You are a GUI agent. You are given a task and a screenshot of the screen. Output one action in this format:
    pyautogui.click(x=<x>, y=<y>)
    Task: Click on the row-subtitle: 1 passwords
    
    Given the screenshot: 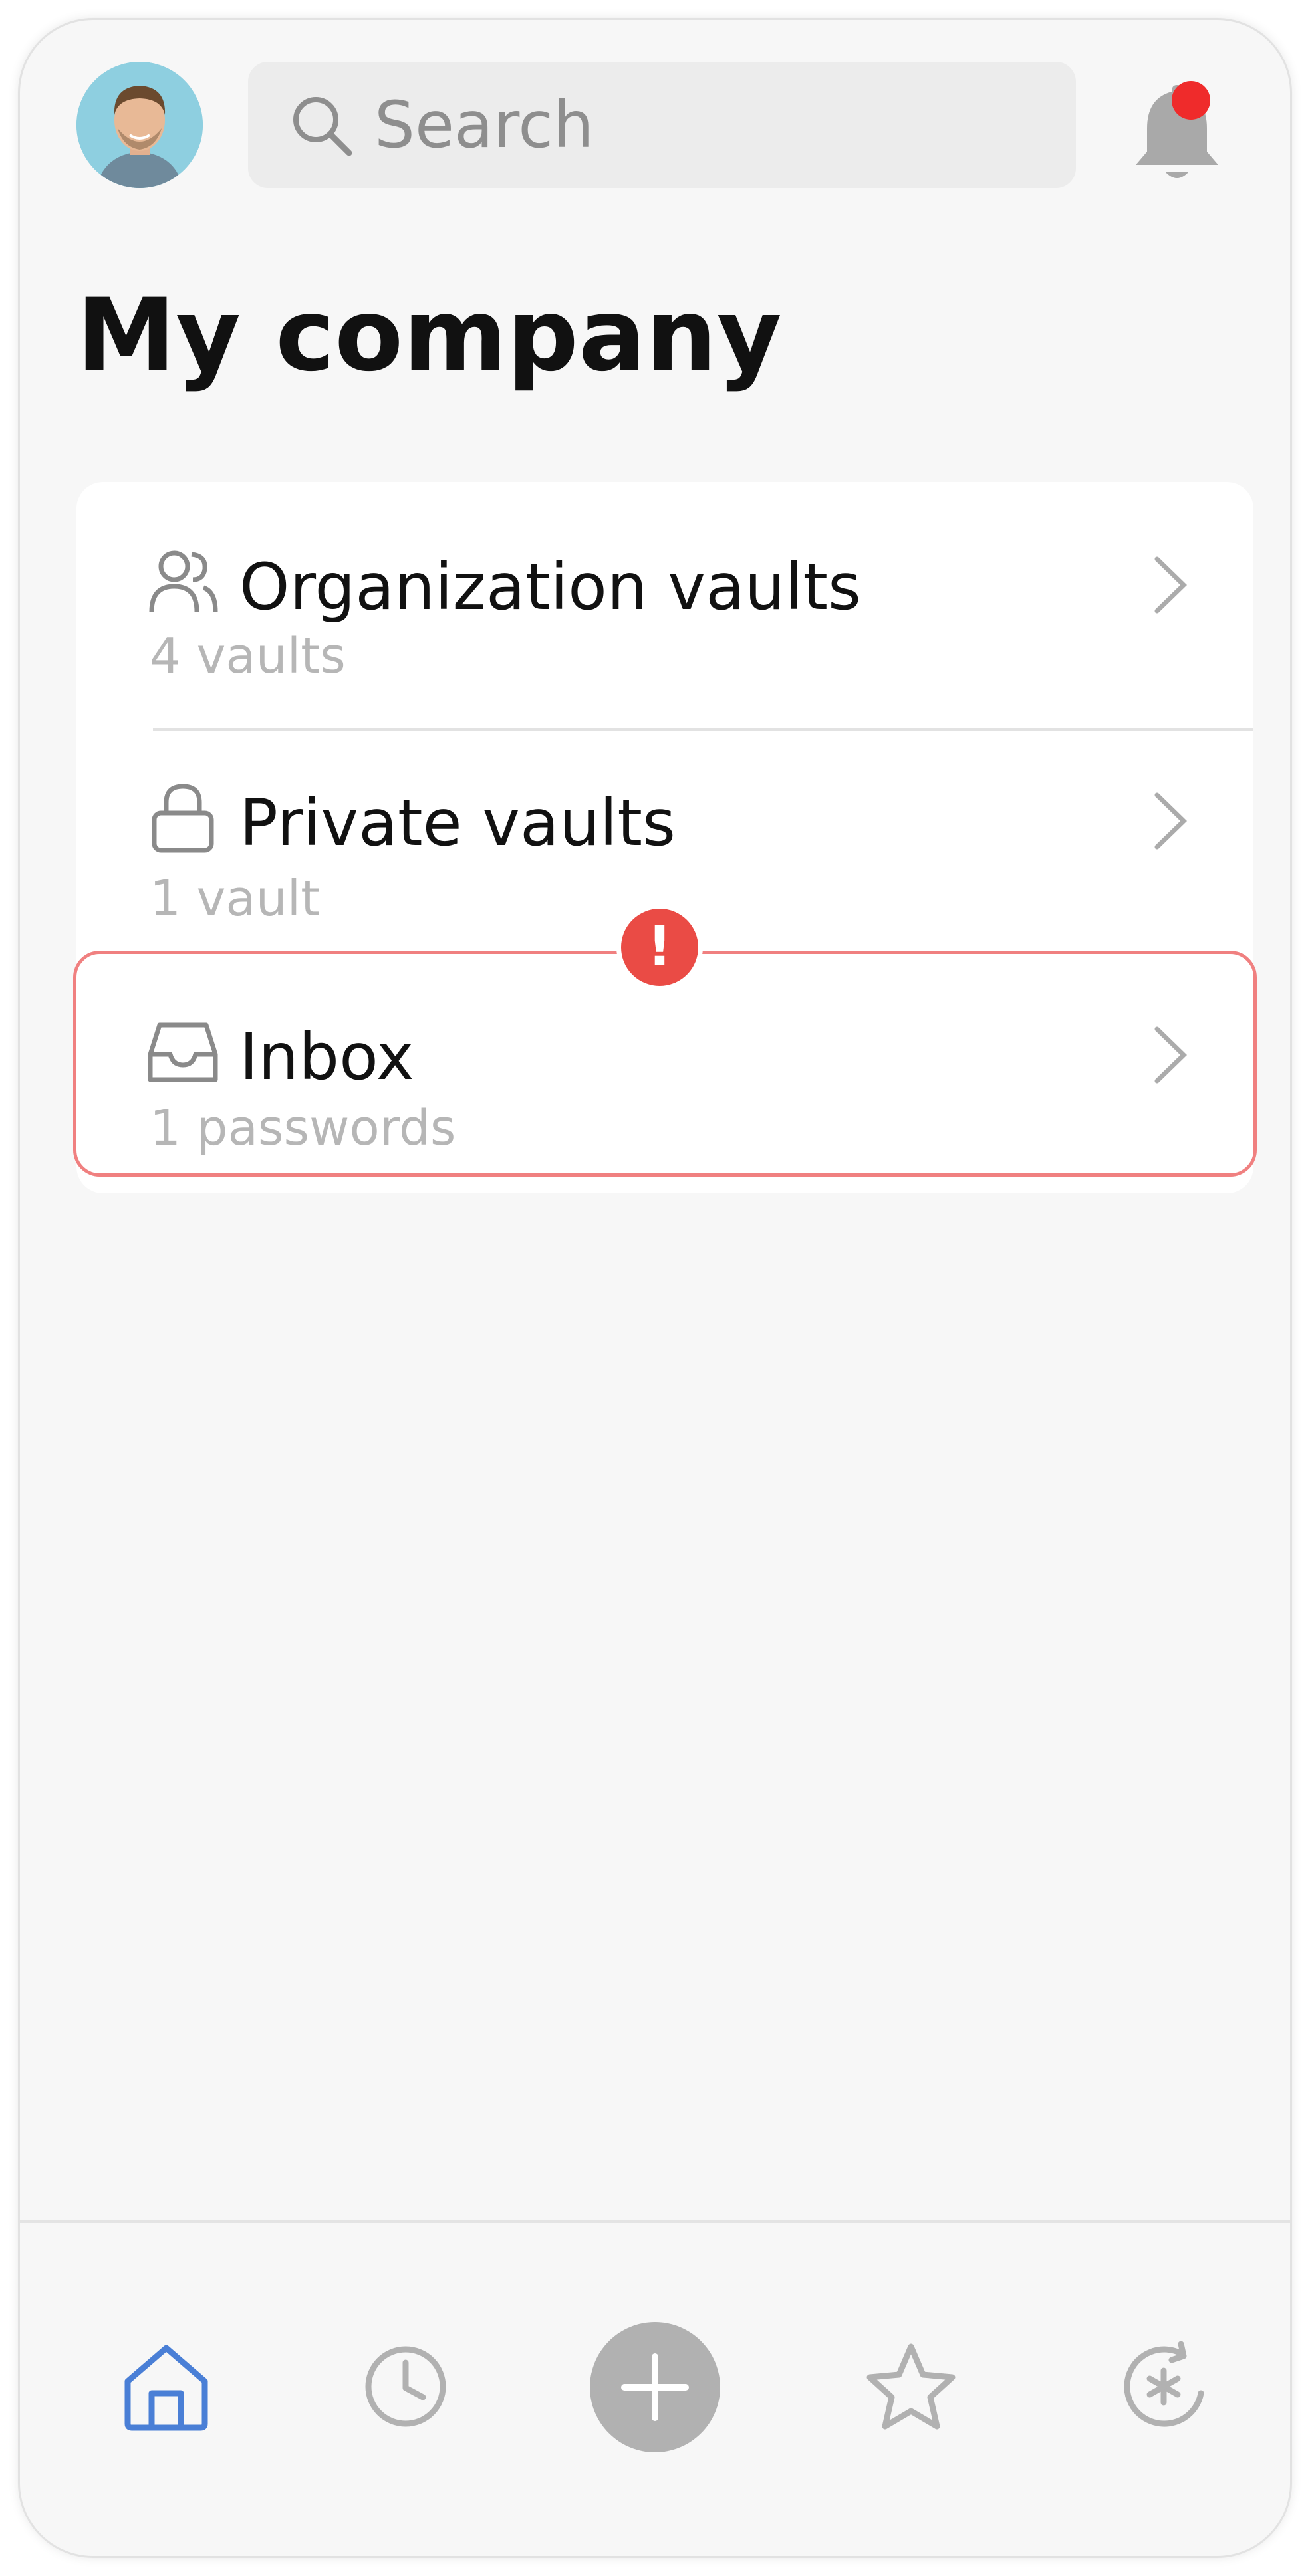 What is the action you would take?
    pyautogui.click(x=303, y=1128)
    